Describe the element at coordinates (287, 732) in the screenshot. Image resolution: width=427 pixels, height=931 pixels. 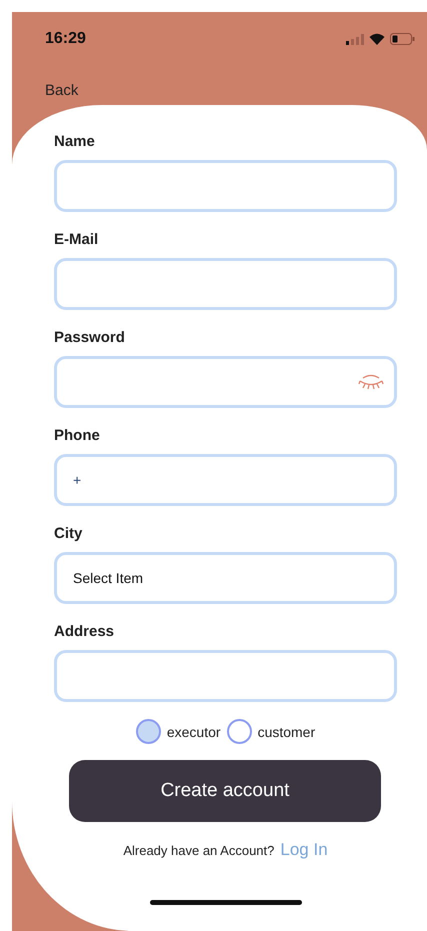
I see `radio-label: customer` at that location.